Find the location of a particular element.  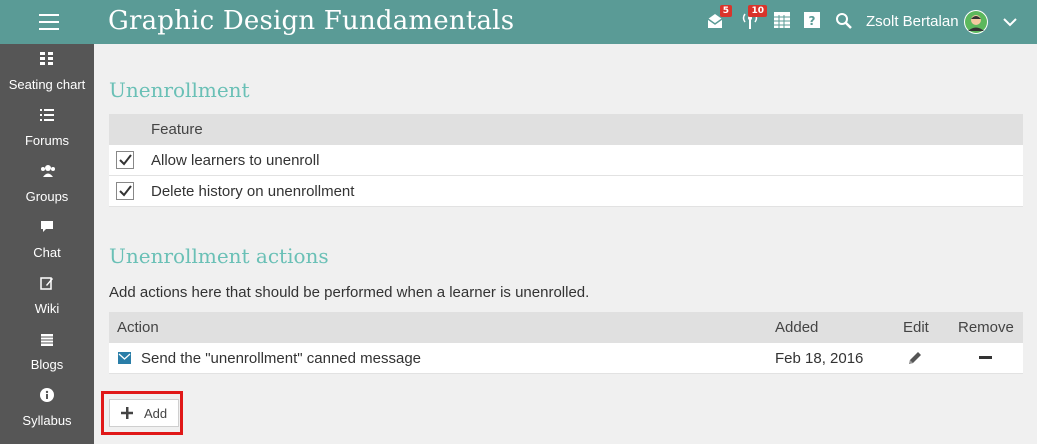

sidebar-item-label: Seating chart is located at coordinates (47, 84).